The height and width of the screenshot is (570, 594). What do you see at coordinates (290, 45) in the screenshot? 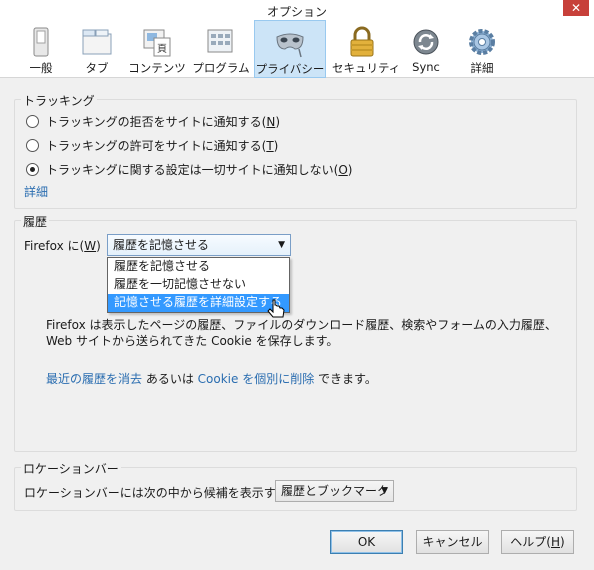
I see `mask-icon` at bounding box center [290, 45].